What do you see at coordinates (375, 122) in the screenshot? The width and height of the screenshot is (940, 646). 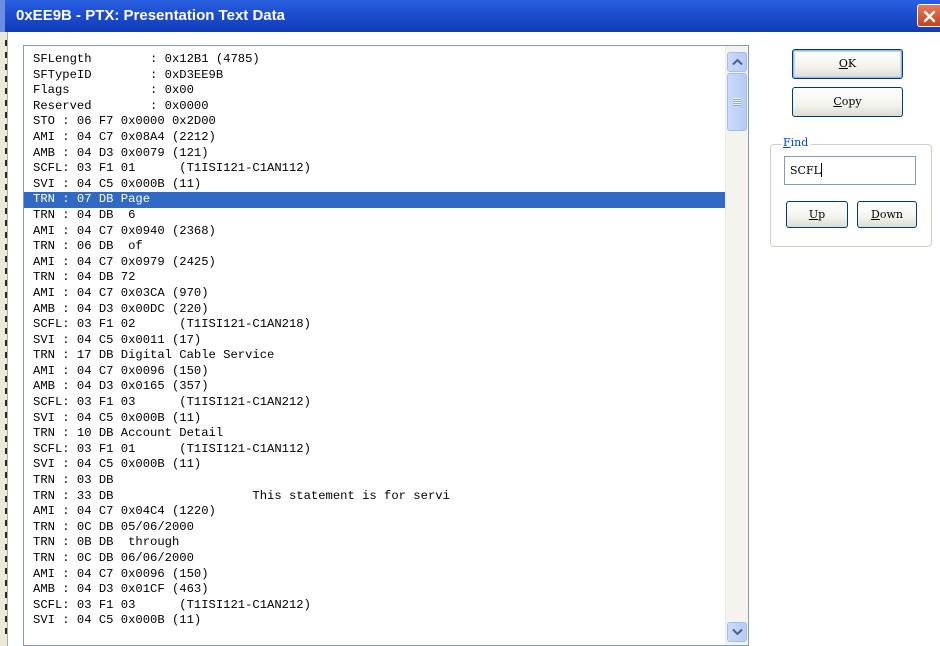 I see `list-item: STO : 06 F7 0x0000 0x2D00` at bounding box center [375, 122].